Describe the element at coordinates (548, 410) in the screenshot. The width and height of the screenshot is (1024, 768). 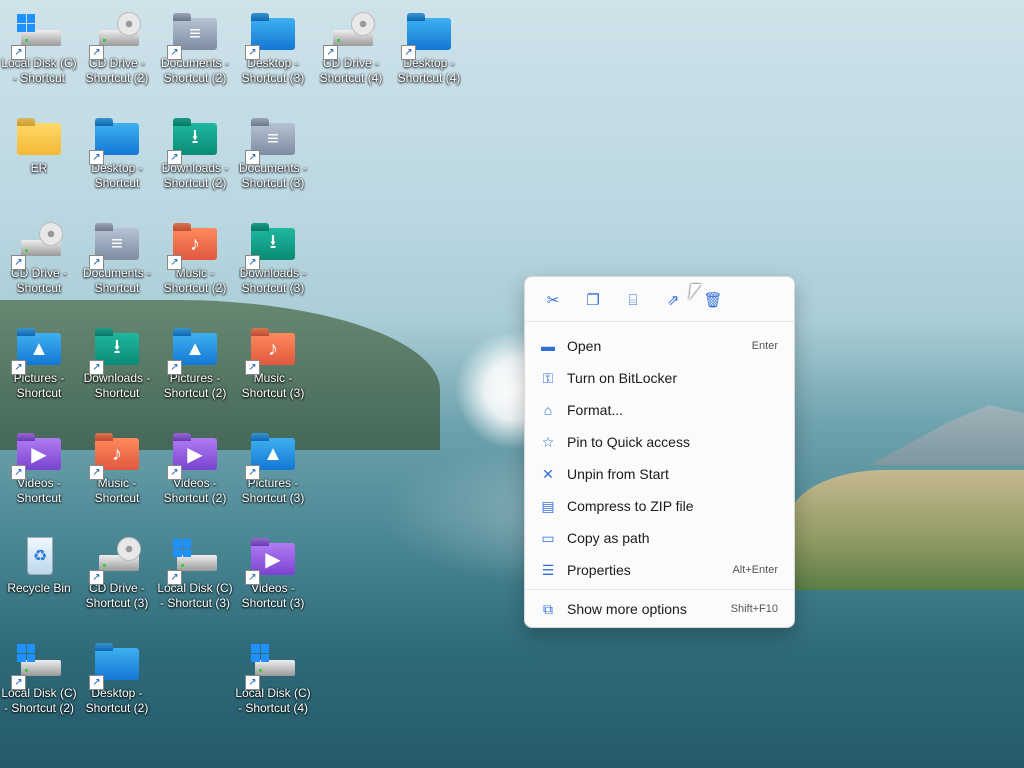
I see `format-icon: ⌂` at that location.